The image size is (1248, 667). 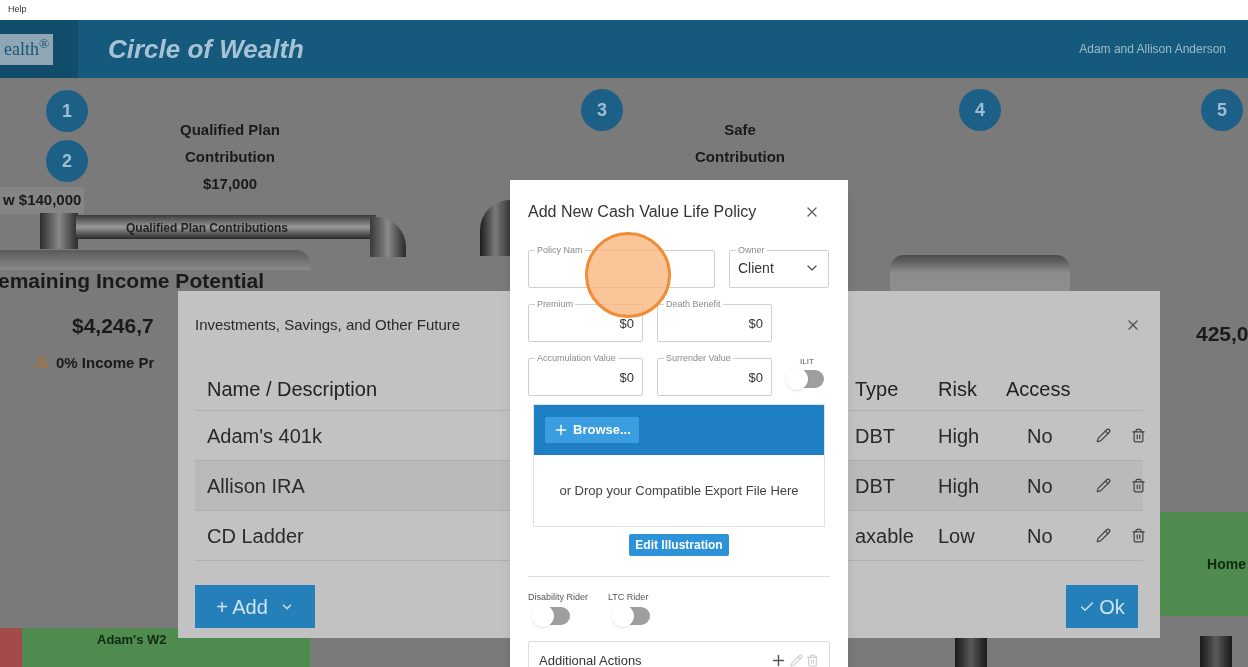 I want to click on app-title: Circle of Wealth, so click(x=206, y=49).